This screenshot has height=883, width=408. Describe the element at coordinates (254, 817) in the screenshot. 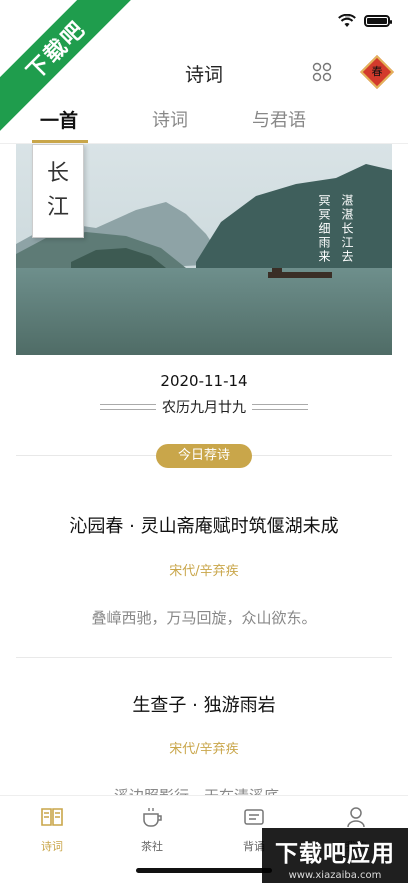

I see `scroll-icon` at that location.